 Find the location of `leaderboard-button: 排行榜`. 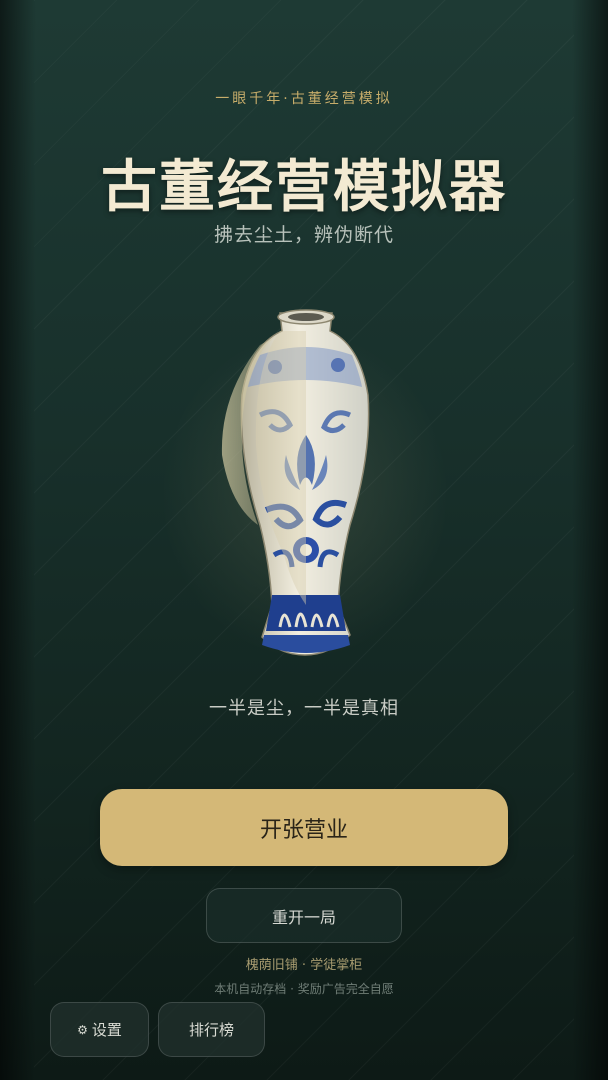

leaderboard-button: 排行榜 is located at coordinates (211, 1029).